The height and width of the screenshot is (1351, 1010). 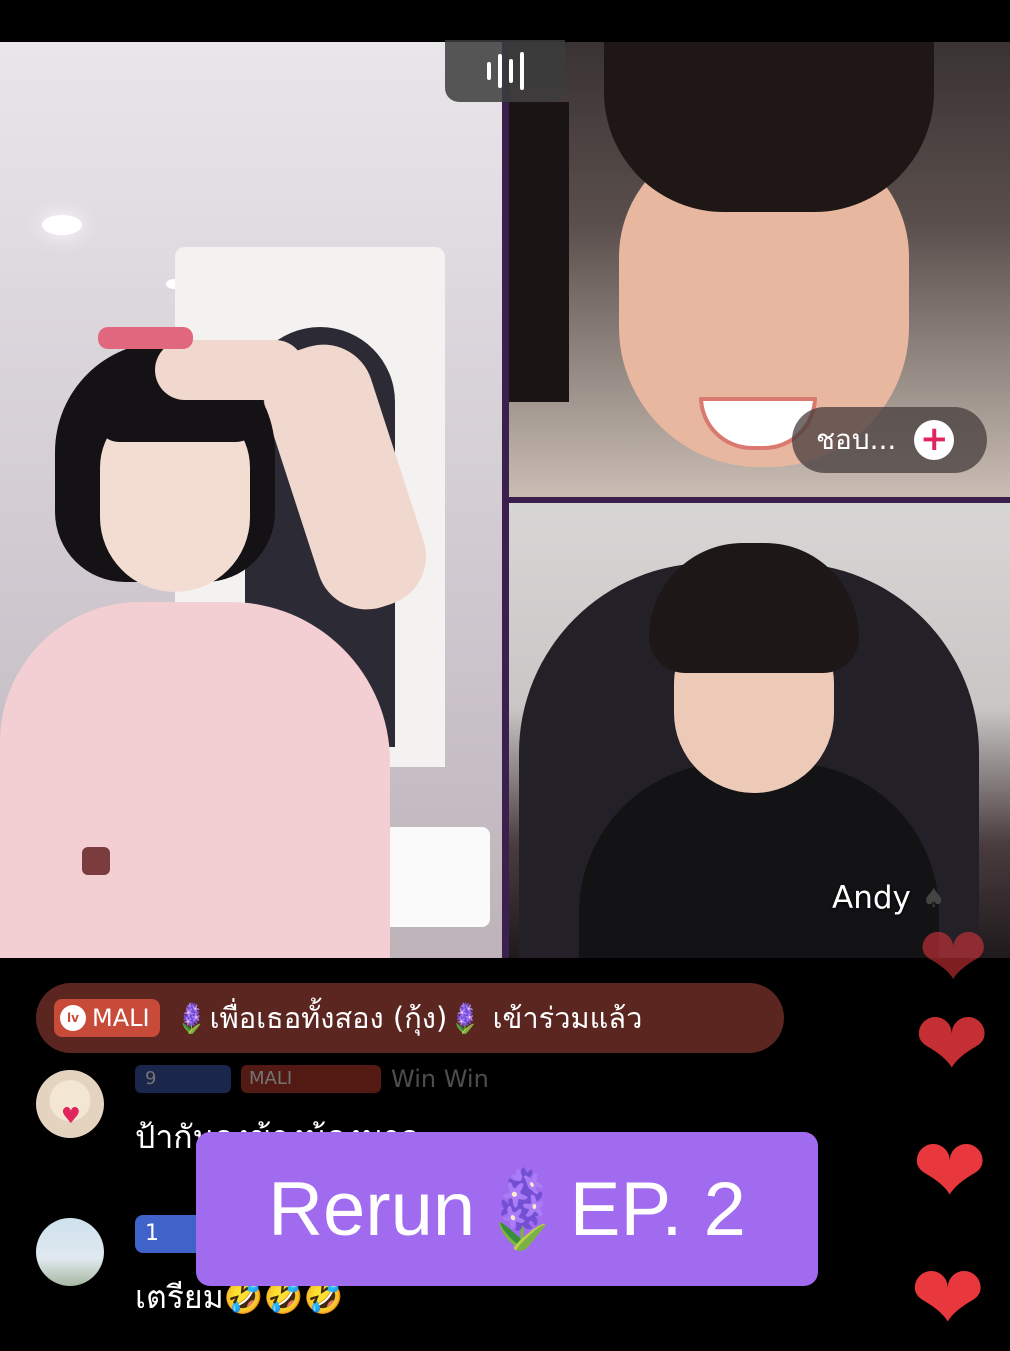 I want to click on fan-tag: MALI, so click(x=311, y=1079).